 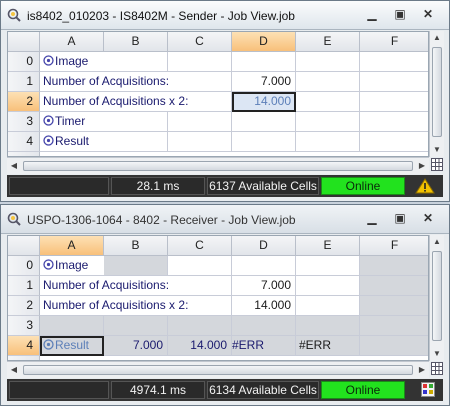 I want to click on cell-e4, so click(x=328, y=142).